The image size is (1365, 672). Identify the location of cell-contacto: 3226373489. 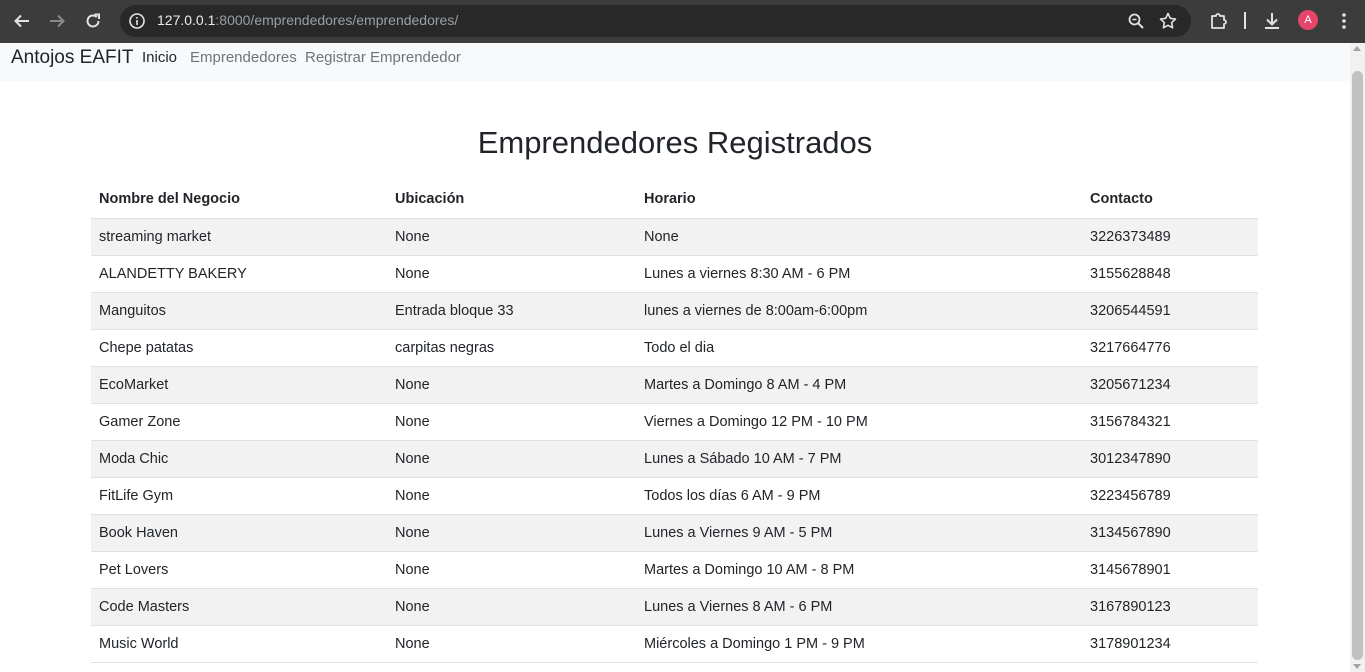
(1170, 237).